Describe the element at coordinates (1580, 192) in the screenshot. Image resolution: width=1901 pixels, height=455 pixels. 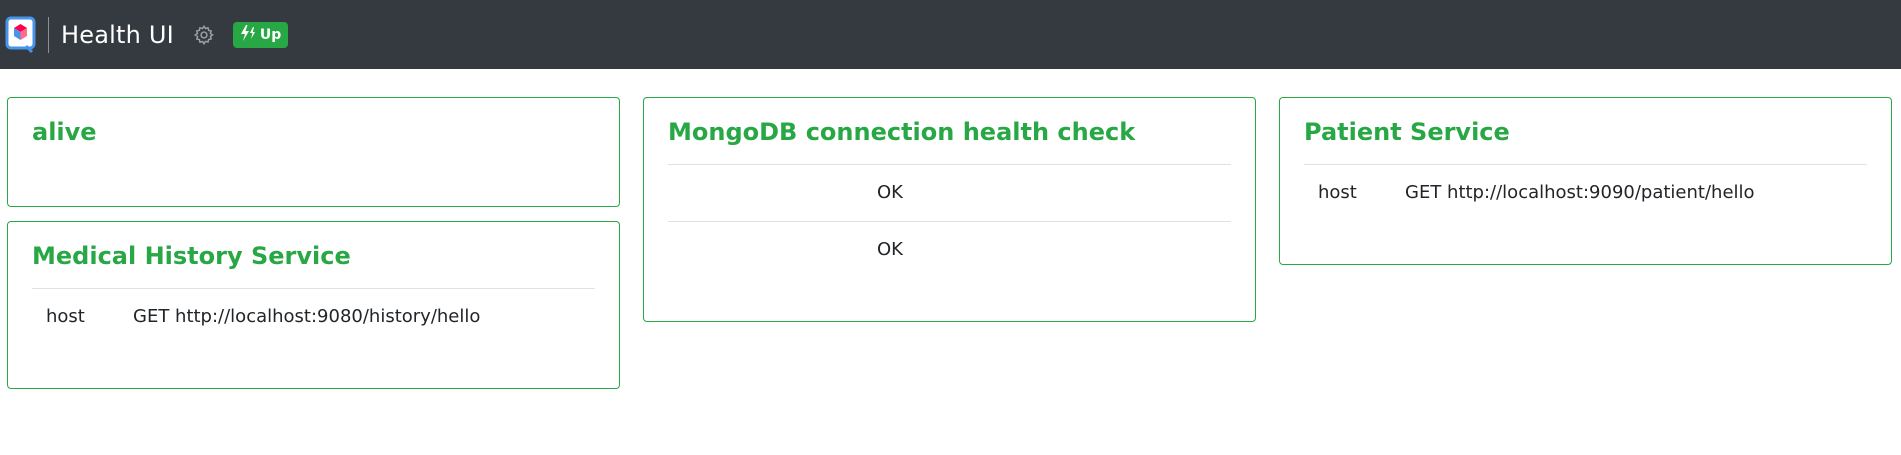
I see `check-value: GET http://localhost:9090/patient/hello` at that location.